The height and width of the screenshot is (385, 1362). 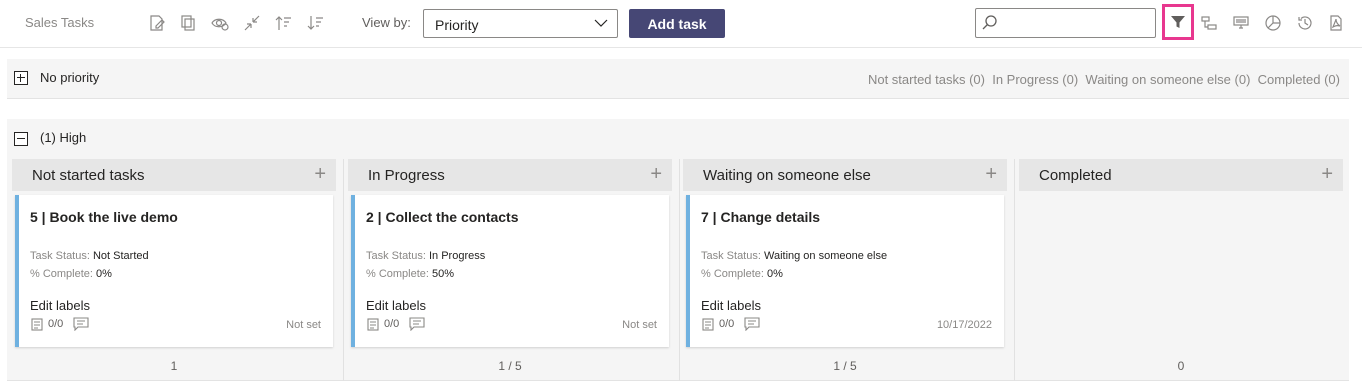 What do you see at coordinates (1075, 175) in the screenshot?
I see `column-title: Completed` at bounding box center [1075, 175].